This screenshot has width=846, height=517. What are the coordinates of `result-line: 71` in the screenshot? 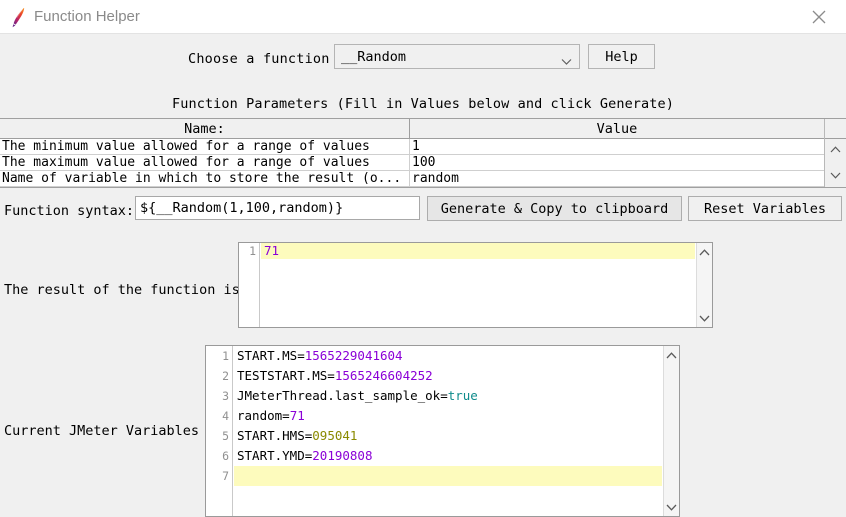 It's located at (478, 251).